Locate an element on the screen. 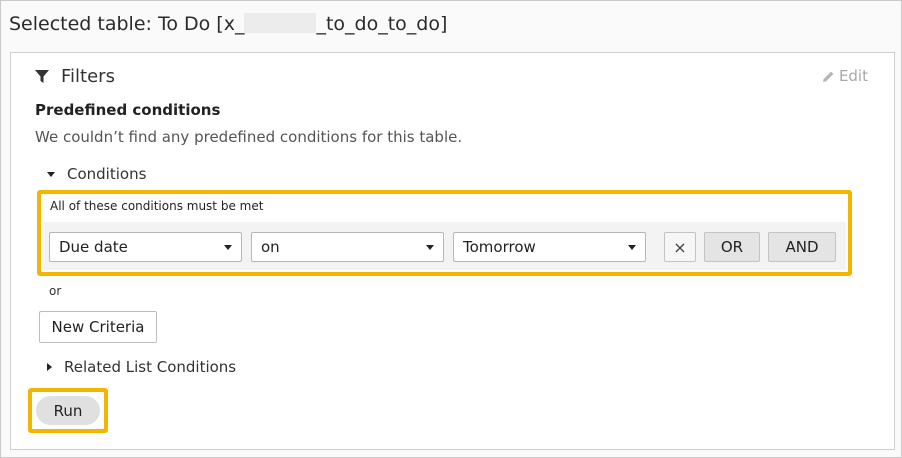 This screenshot has height=458, width=902. field-select: Due date is located at coordinates (145, 247).